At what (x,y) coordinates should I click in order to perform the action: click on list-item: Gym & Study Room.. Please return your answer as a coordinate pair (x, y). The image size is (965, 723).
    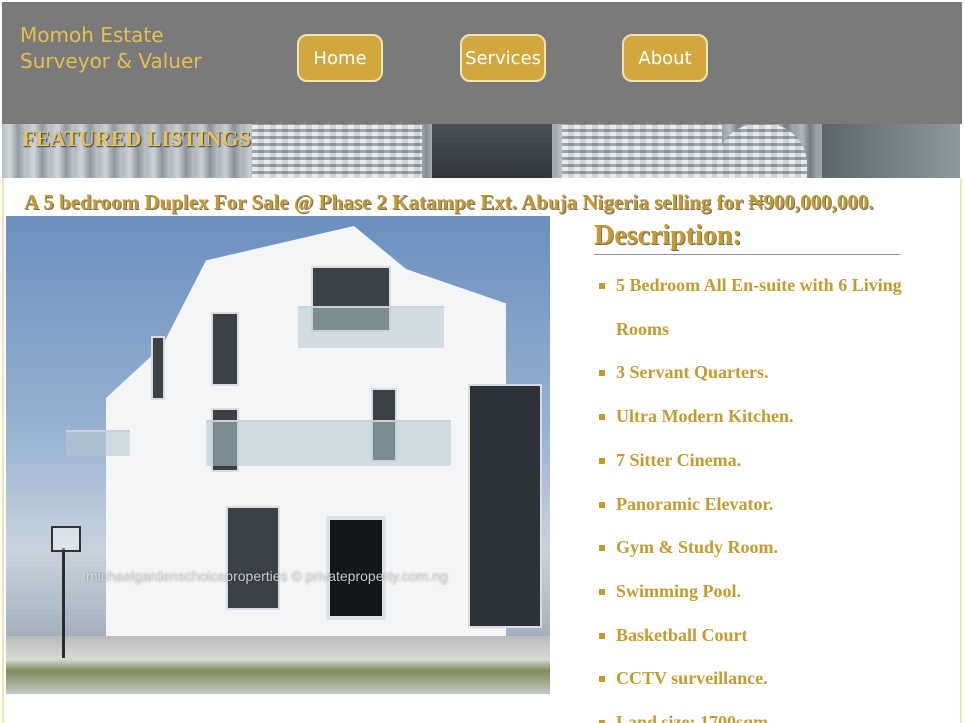
    Looking at the image, I should click on (769, 548).